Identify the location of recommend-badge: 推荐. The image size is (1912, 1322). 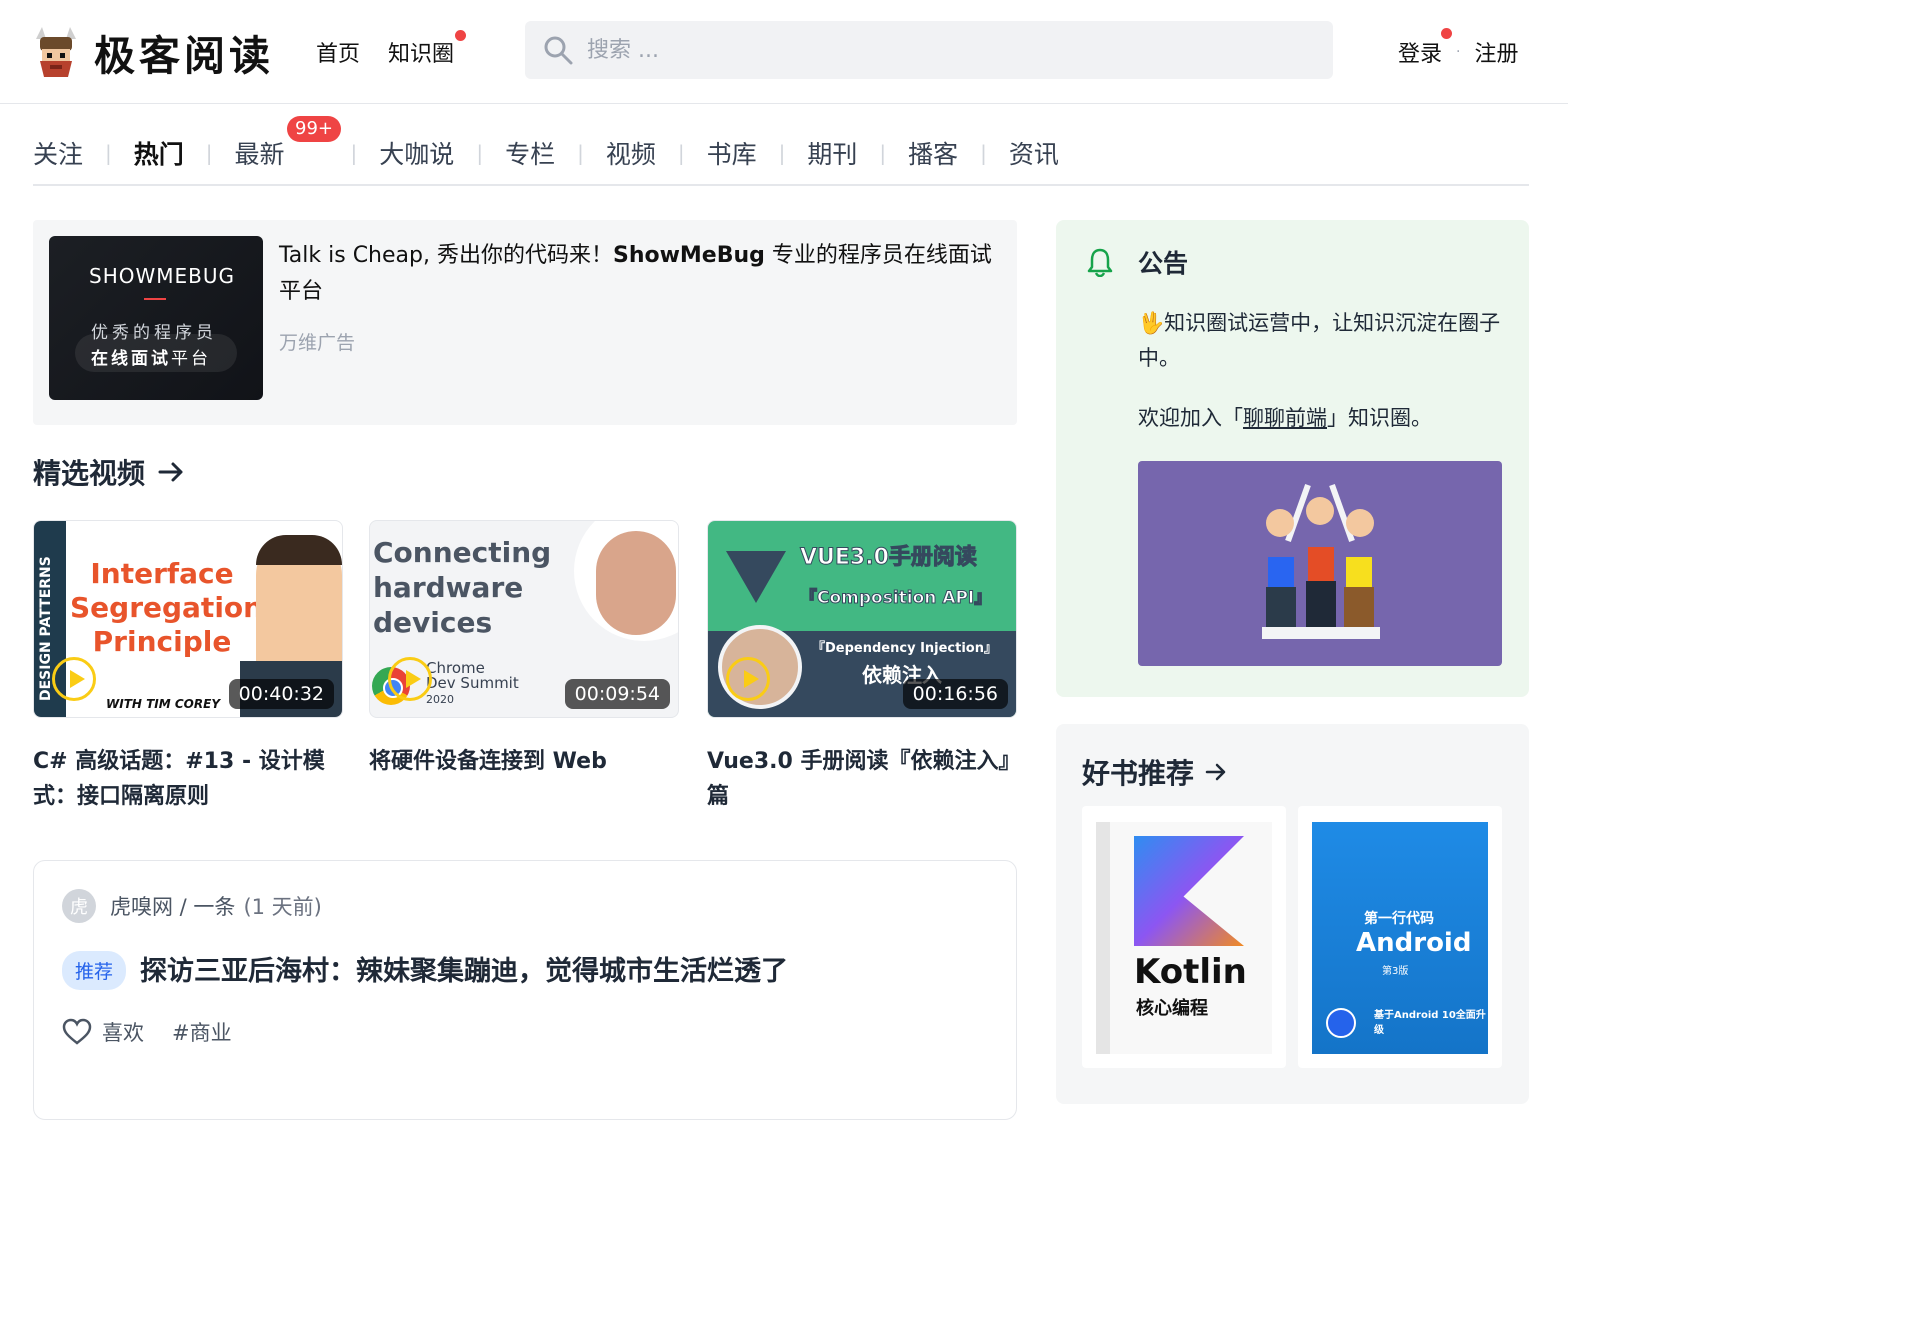
(94, 970).